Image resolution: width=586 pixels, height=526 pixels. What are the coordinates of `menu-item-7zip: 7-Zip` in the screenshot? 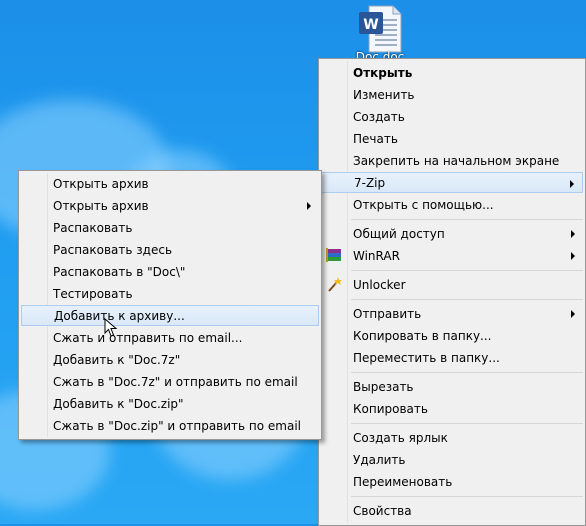 It's located at (452, 182).